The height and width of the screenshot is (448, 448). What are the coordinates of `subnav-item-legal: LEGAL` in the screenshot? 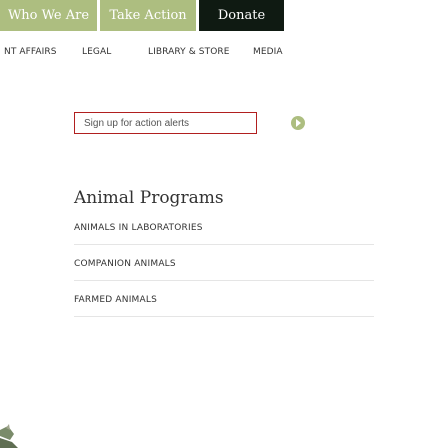 It's located at (96, 52).